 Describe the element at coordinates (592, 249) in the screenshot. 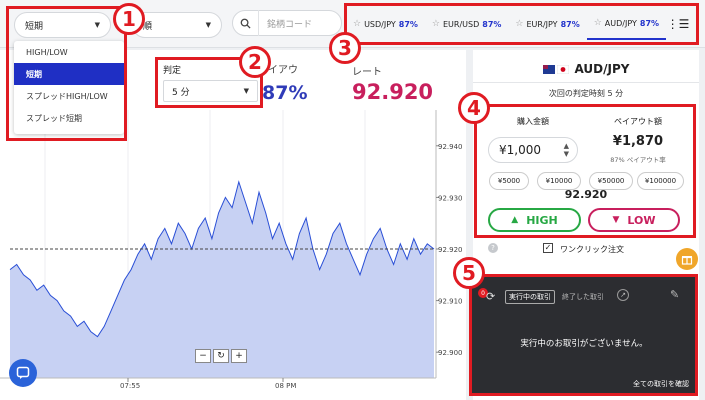

I see `one-click-label: ワンクリック注文` at that location.